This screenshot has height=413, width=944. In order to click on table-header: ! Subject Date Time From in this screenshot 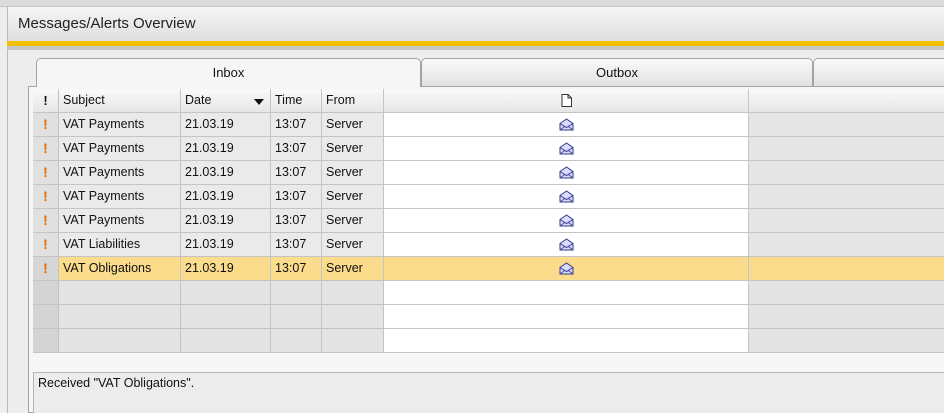, I will do `click(488, 101)`.